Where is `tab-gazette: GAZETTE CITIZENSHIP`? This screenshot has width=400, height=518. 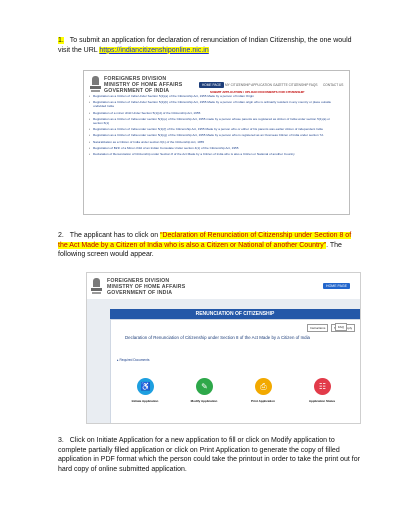 tab-gazette: GAZETTE CITIZENSHIP is located at coordinates (290, 85).